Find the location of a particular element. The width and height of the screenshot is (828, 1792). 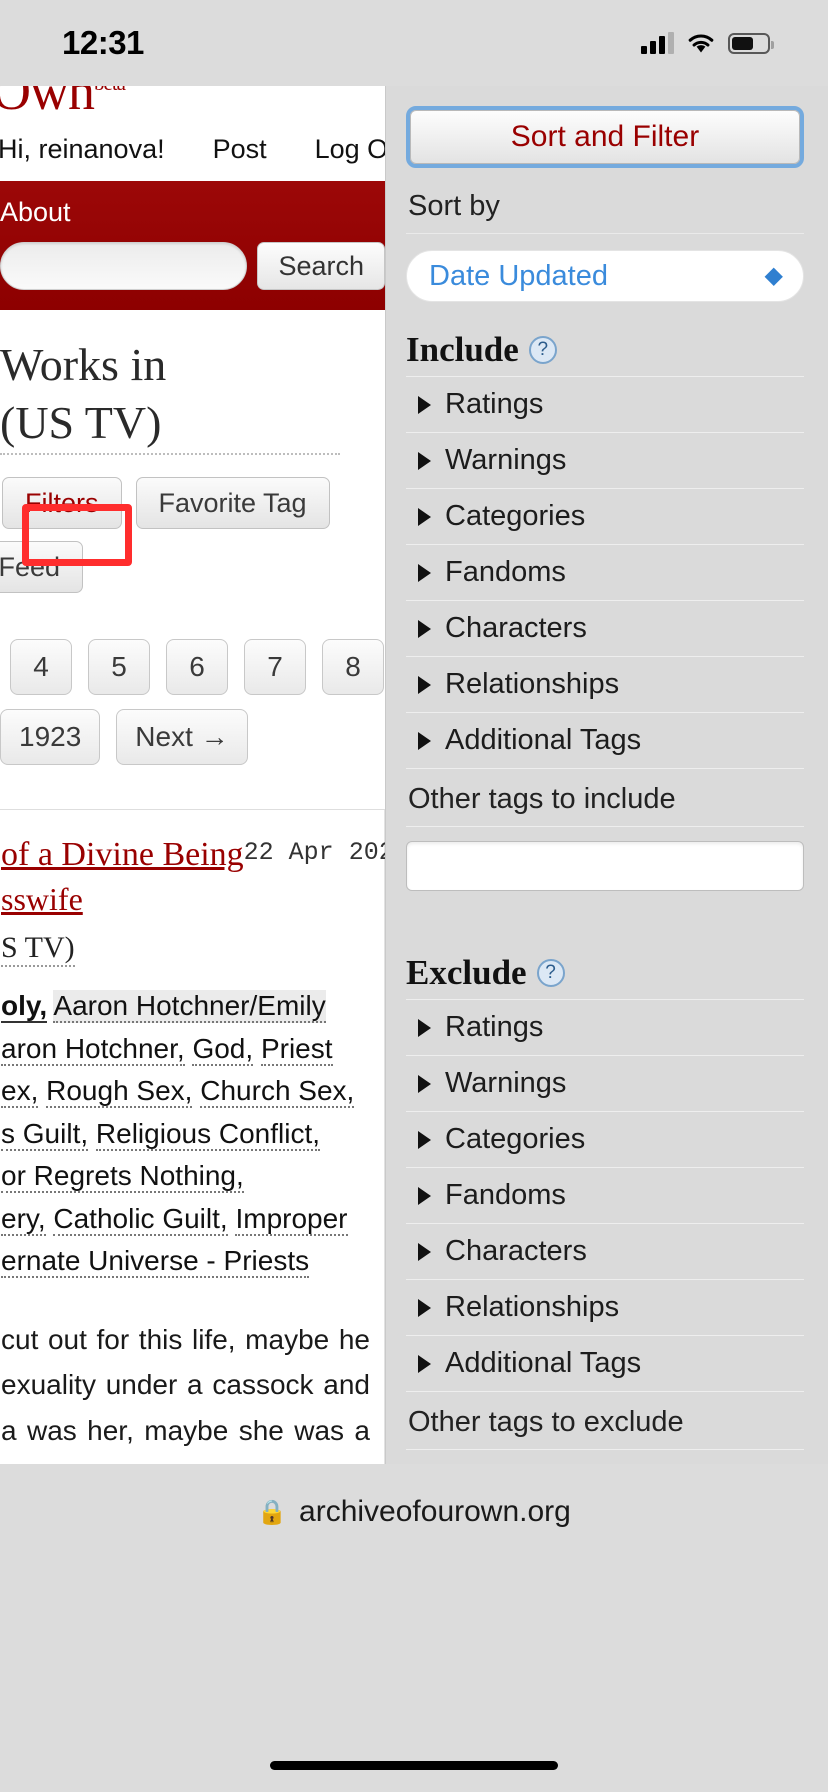

pagination-page: 6 is located at coordinates (197, 667).